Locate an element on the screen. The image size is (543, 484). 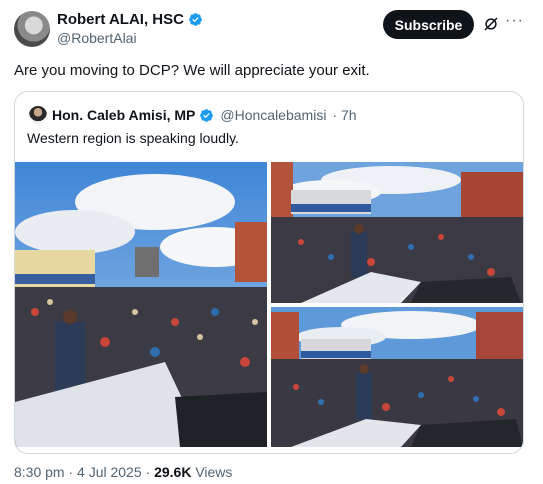
views-count: 29.6K is located at coordinates (173, 472).